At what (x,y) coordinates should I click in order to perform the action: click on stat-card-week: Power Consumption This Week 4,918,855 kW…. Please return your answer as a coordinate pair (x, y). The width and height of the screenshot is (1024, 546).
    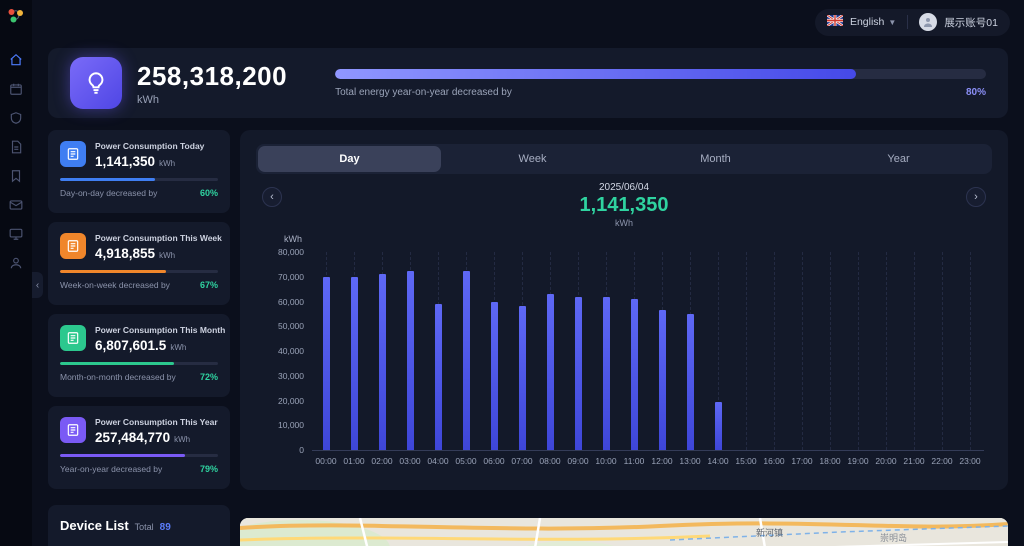
    Looking at the image, I should click on (139, 263).